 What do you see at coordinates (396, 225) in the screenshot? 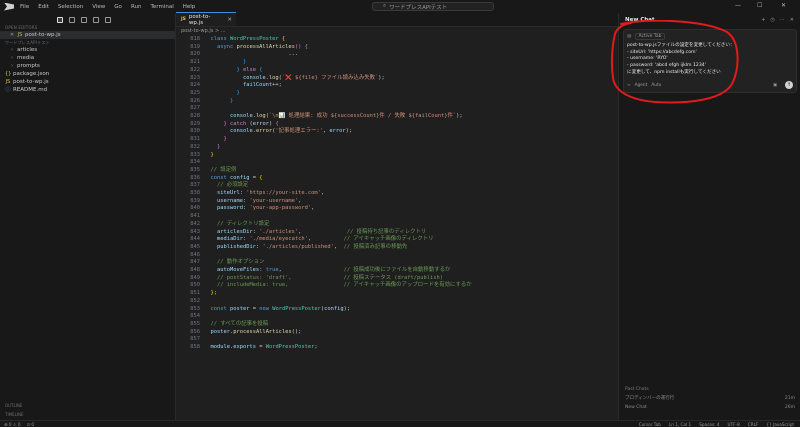
I see `code-line: 842 // ディレクトリ設定` at bounding box center [396, 225].